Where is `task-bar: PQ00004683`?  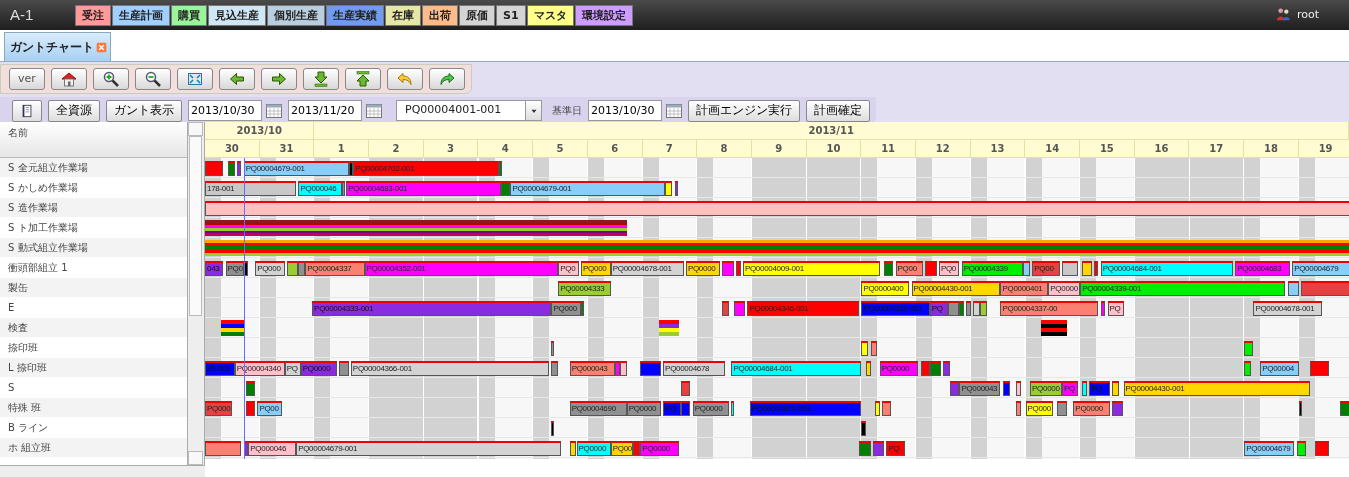
task-bar: PQ00004683 is located at coordinates (1262, 268).